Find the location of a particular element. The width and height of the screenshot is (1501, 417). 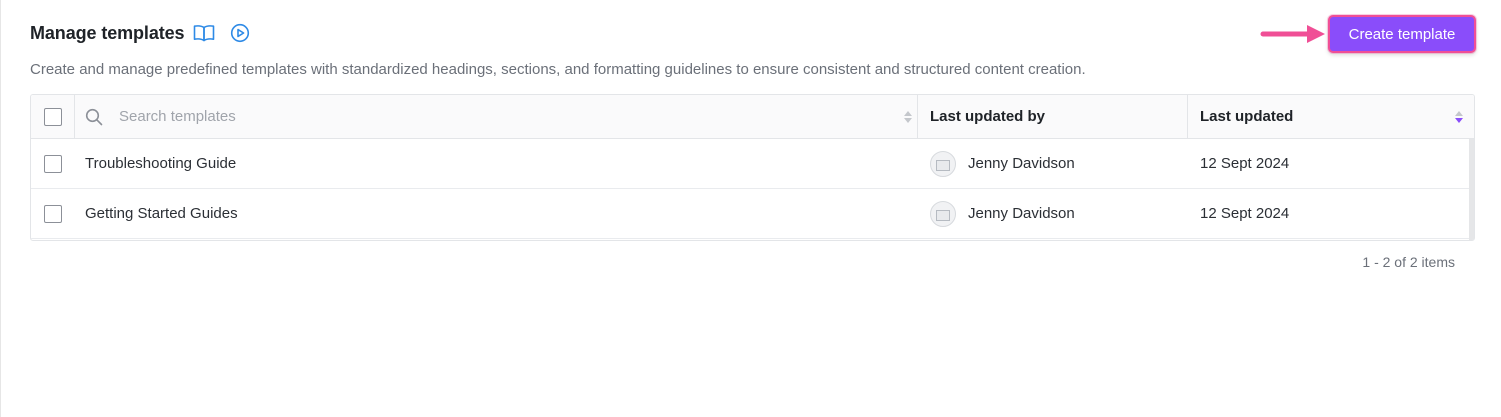

select-all-cell is located at coordinates (53, 116).